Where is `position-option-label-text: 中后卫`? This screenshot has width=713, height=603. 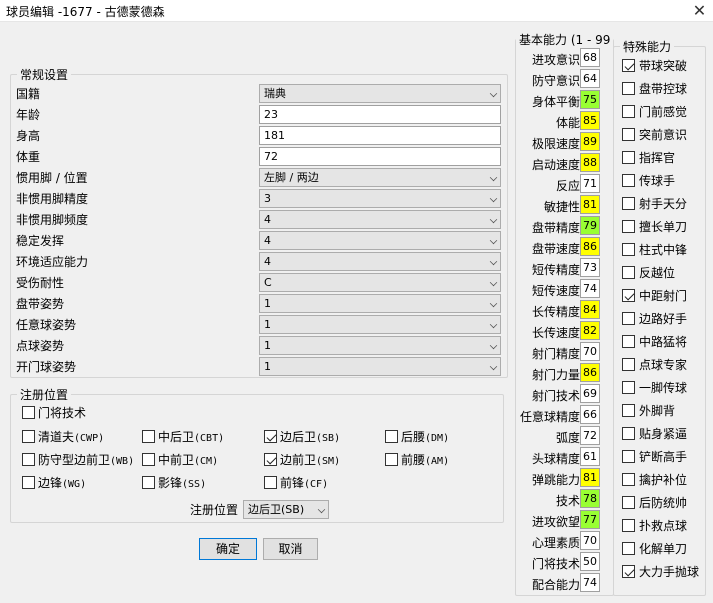 position-option-label-text: 中后卫 is located at coordinates (176, 437).